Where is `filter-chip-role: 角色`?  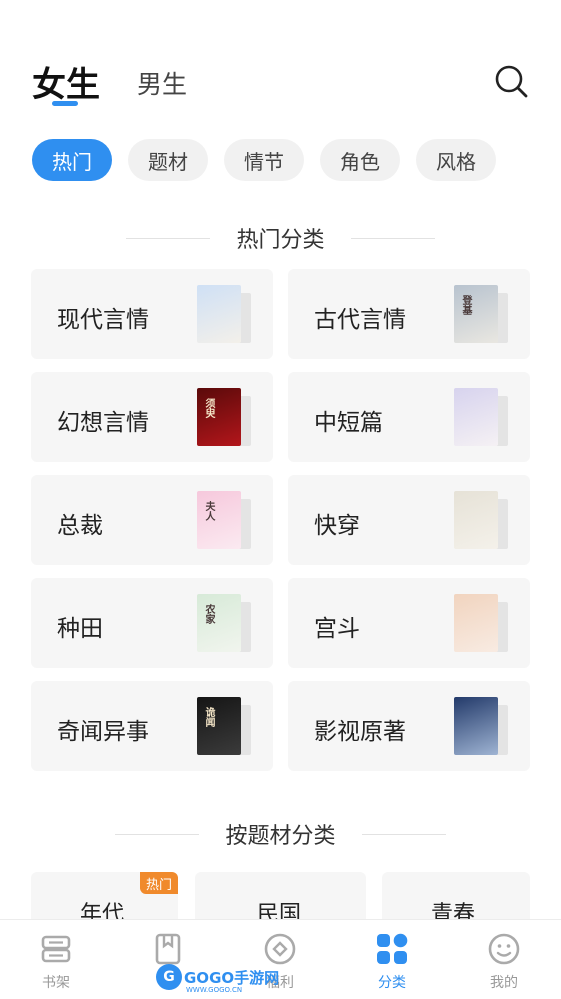
filter-chip-role: 角色 is located at coordinates (360, 160).